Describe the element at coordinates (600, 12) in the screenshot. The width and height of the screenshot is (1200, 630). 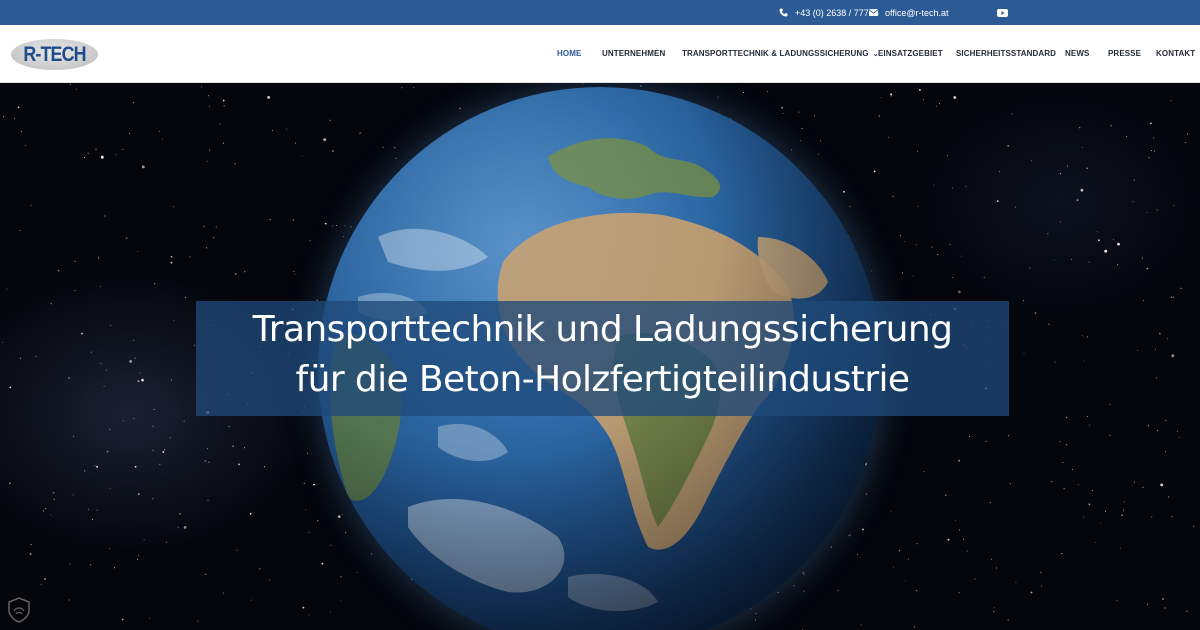
I see `top-contact-bar: +43 (0) 2638 / 77735 office@r-tech.at` at that location.